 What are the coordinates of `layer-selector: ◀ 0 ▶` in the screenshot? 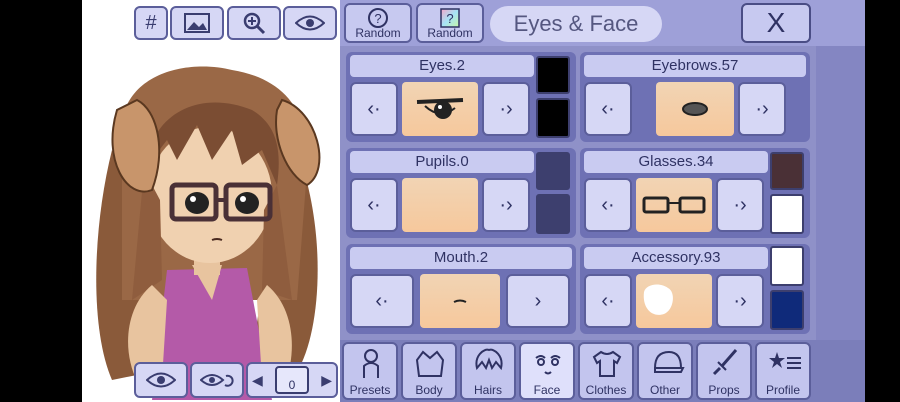 It's located at (292, 380).